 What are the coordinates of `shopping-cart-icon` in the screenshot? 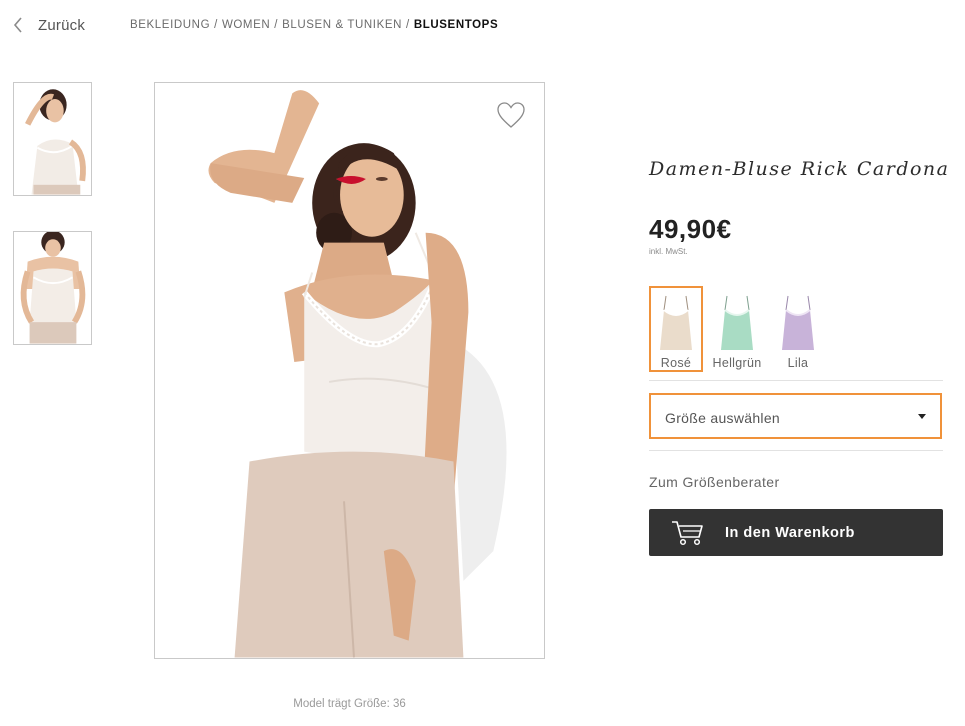 It's located at (687, 532).